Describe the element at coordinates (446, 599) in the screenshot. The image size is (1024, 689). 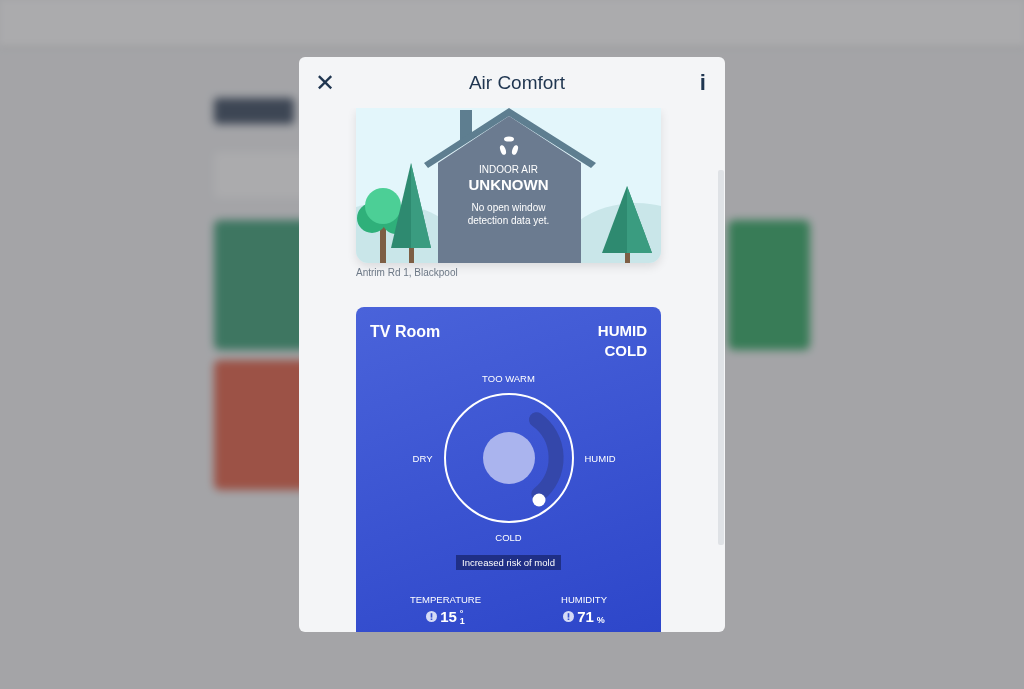
I see `metric-label: TEMPERATURE` at that location.